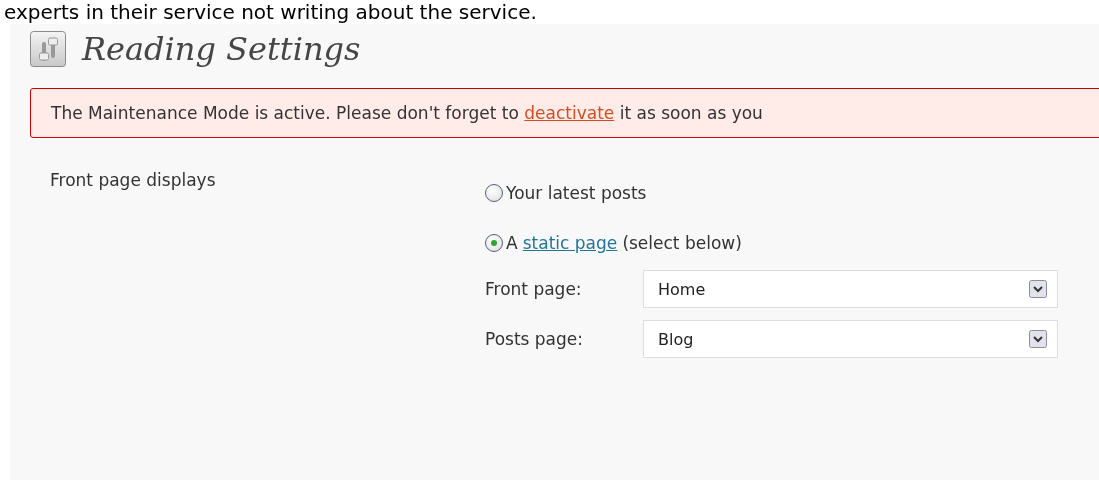  I want to click on option-label: Your latest posts, so click(576, 193).